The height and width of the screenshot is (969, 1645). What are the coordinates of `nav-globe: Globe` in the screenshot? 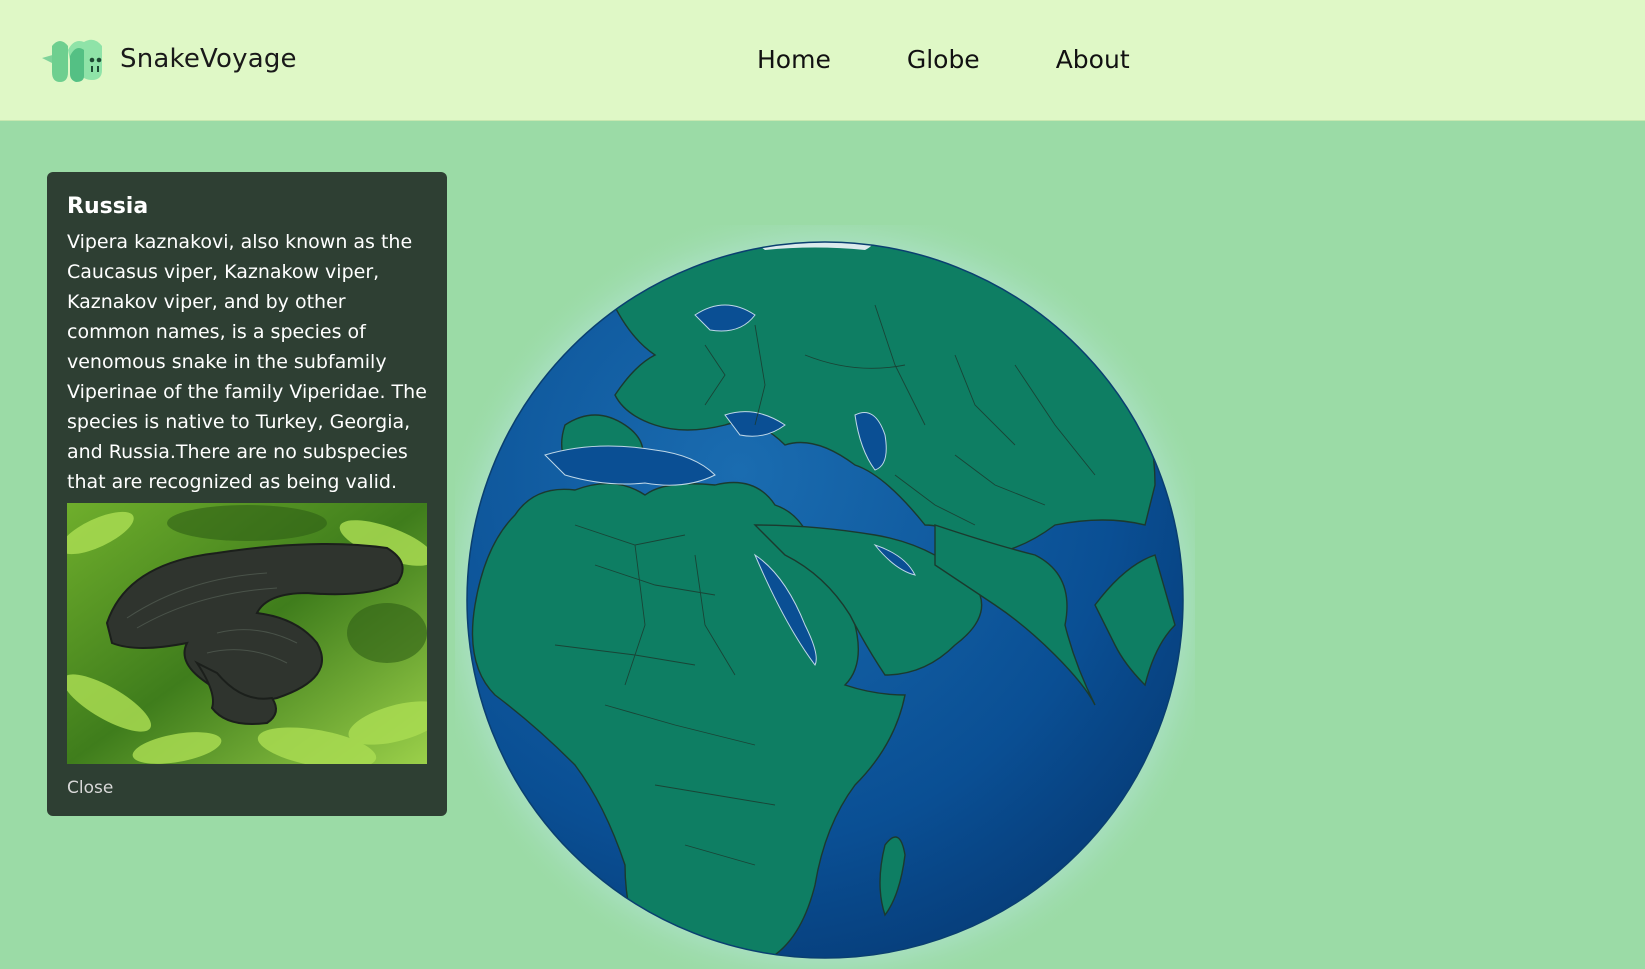 It's located at (943, 59).